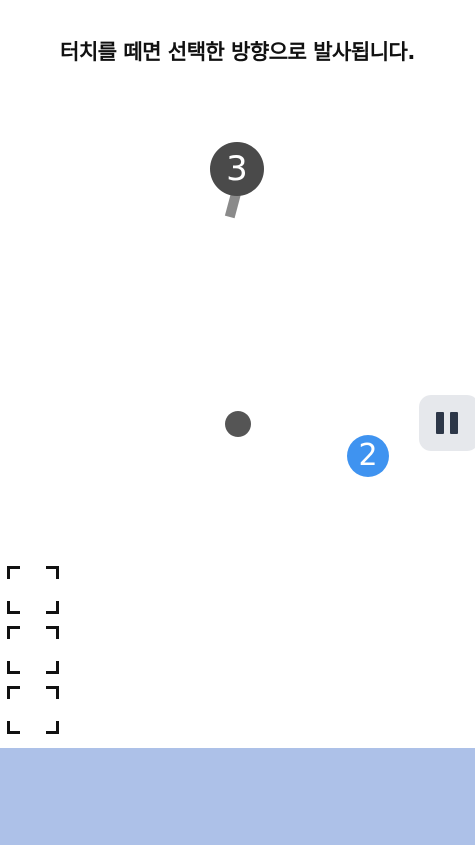 The image size is (475, 845). What do you see at coordinates (237, 52) in the screenshot?
I see `instruction-text: 터치를 떼면 선택한 방향으로 발사됩니다.` at bounding box center [237, 52].